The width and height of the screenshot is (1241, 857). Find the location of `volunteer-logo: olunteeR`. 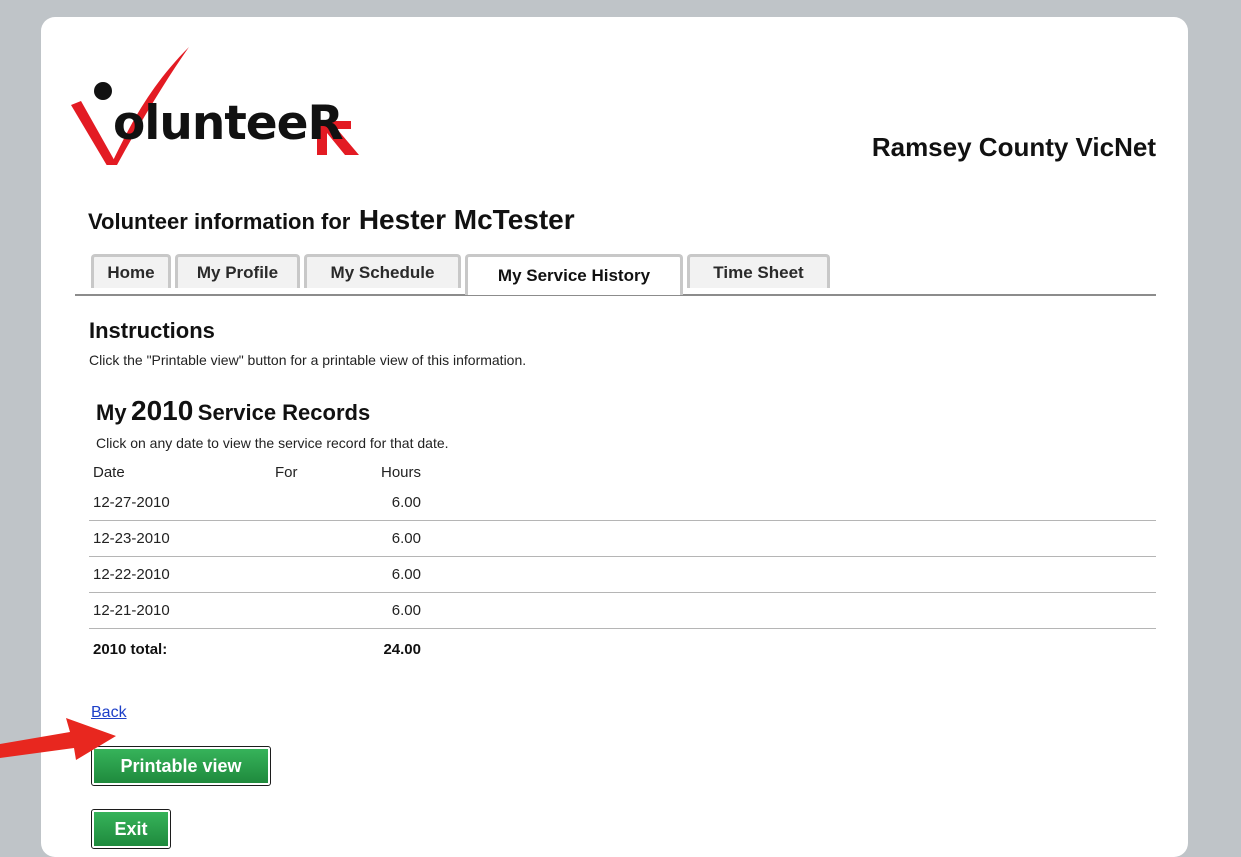

volunteer-logo: olunteeR is located at coordinates (229, 108).